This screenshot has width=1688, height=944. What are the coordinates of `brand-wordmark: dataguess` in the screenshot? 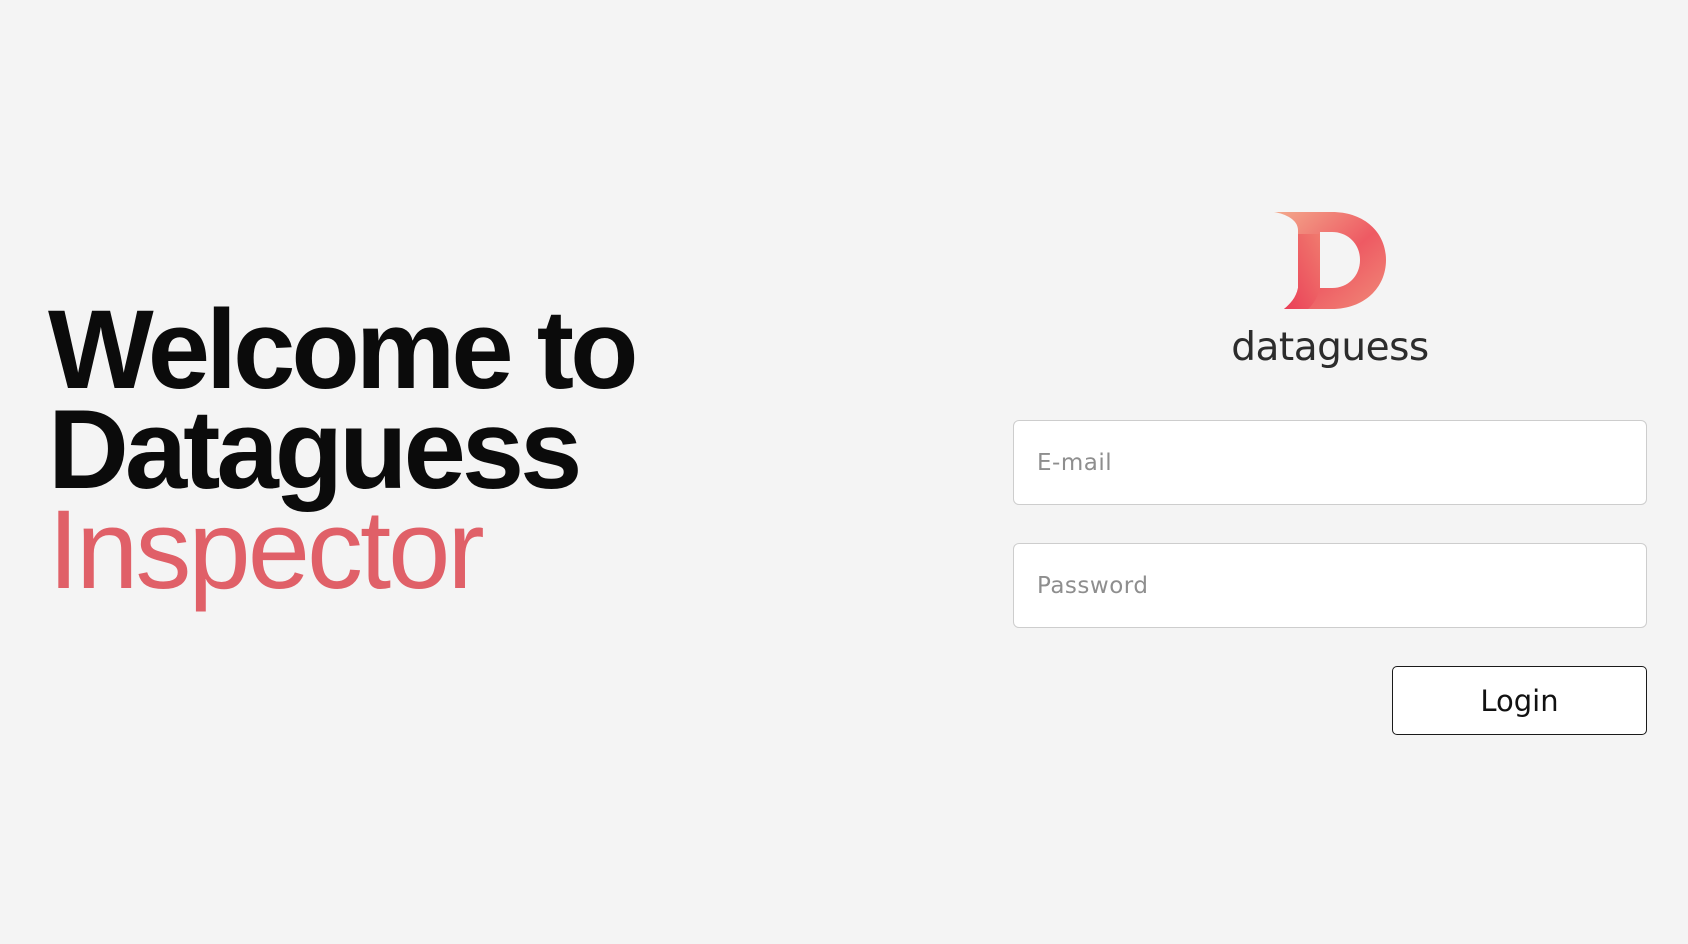 It's located at (1330, 347).